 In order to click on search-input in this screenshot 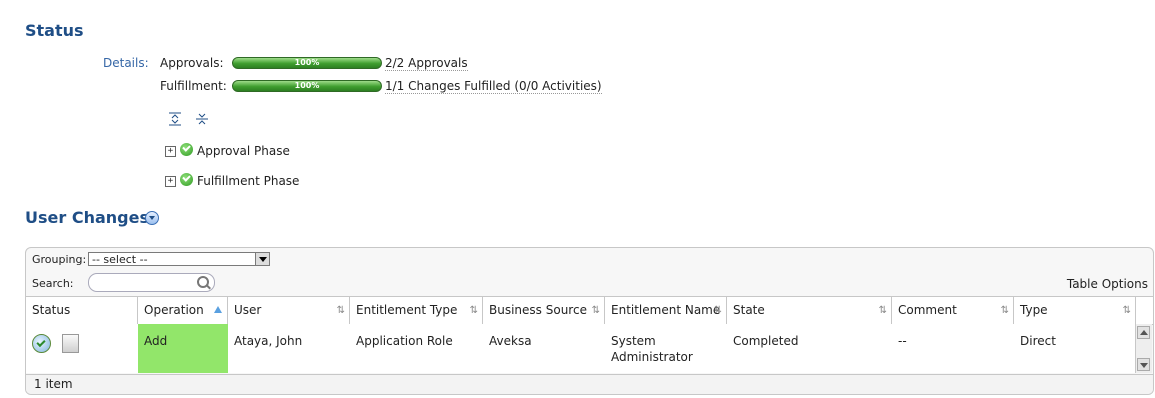, I will do `click(151, 282)`.